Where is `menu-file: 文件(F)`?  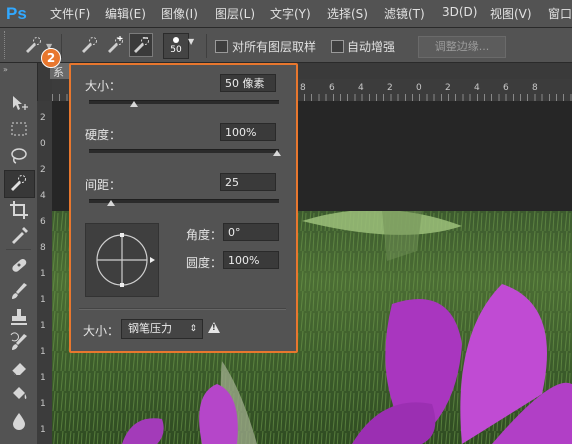
menu-file: 文件(F) is located at coordinates (70, 13).